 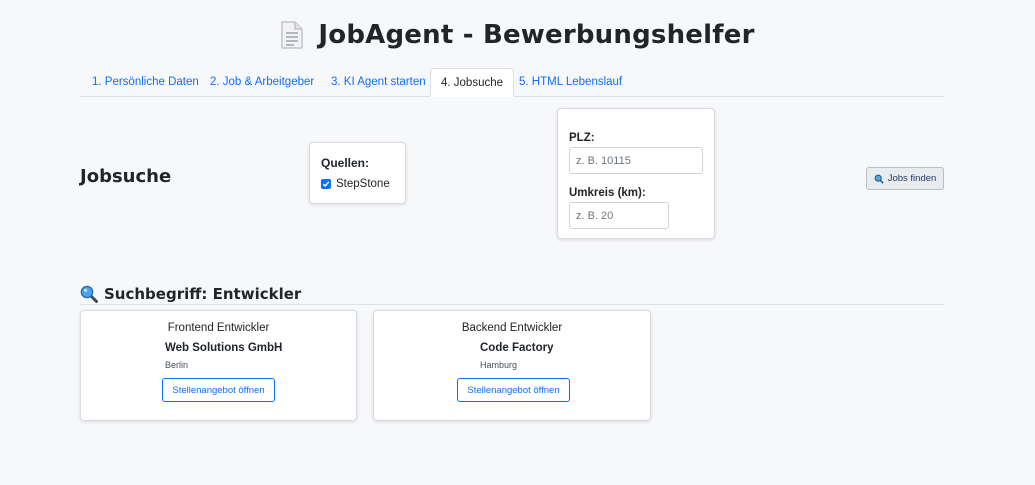 What do you see at coordinates (879, 179) in the screenshot?
I see `search-icon` at bounding box center [879, 179].